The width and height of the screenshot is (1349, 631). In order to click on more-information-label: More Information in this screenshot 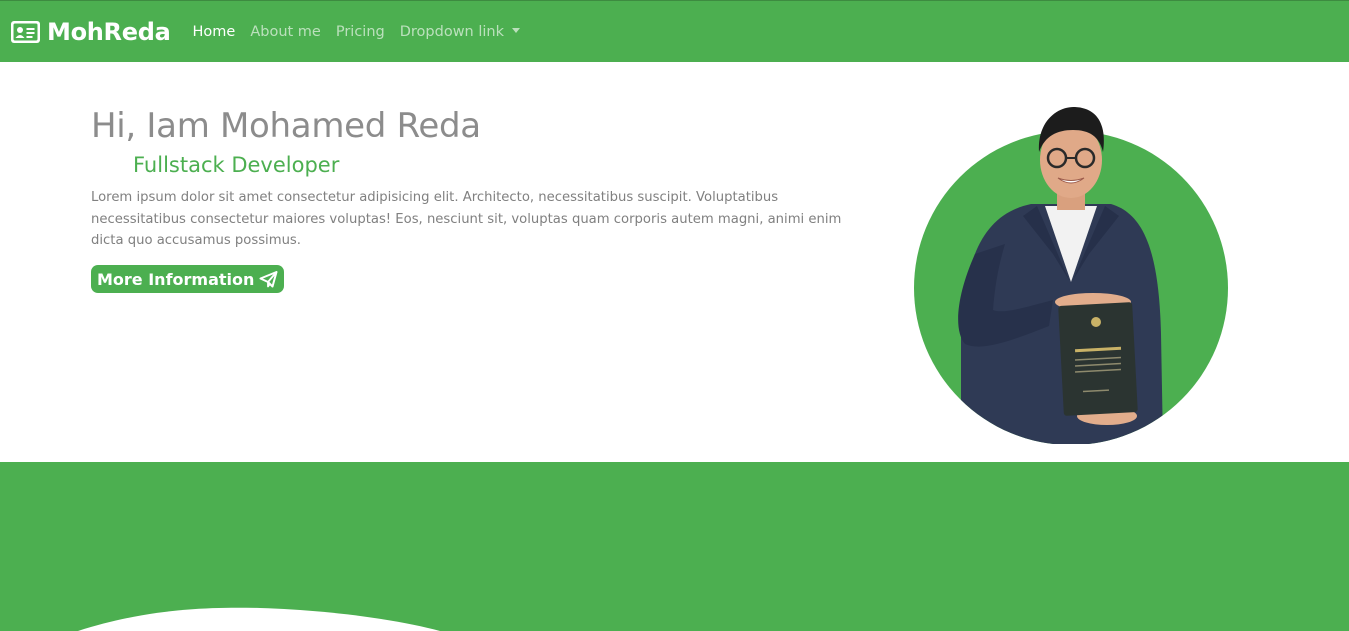, I will do `click(176, 279)`.